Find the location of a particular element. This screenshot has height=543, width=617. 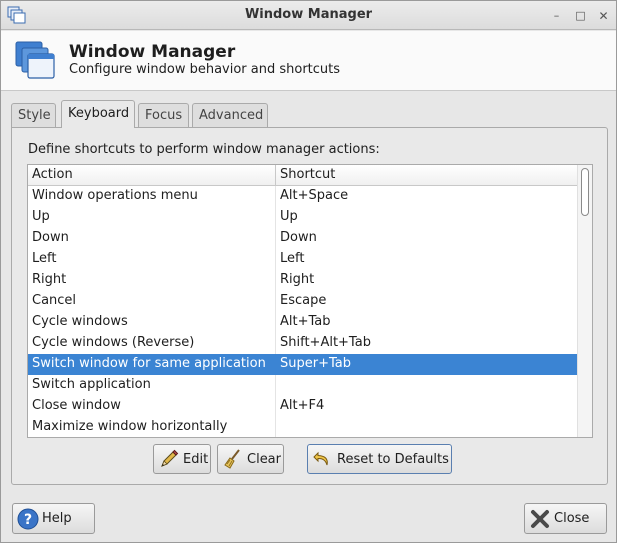

action-cell: Close window is located at coordinates (76, 405).